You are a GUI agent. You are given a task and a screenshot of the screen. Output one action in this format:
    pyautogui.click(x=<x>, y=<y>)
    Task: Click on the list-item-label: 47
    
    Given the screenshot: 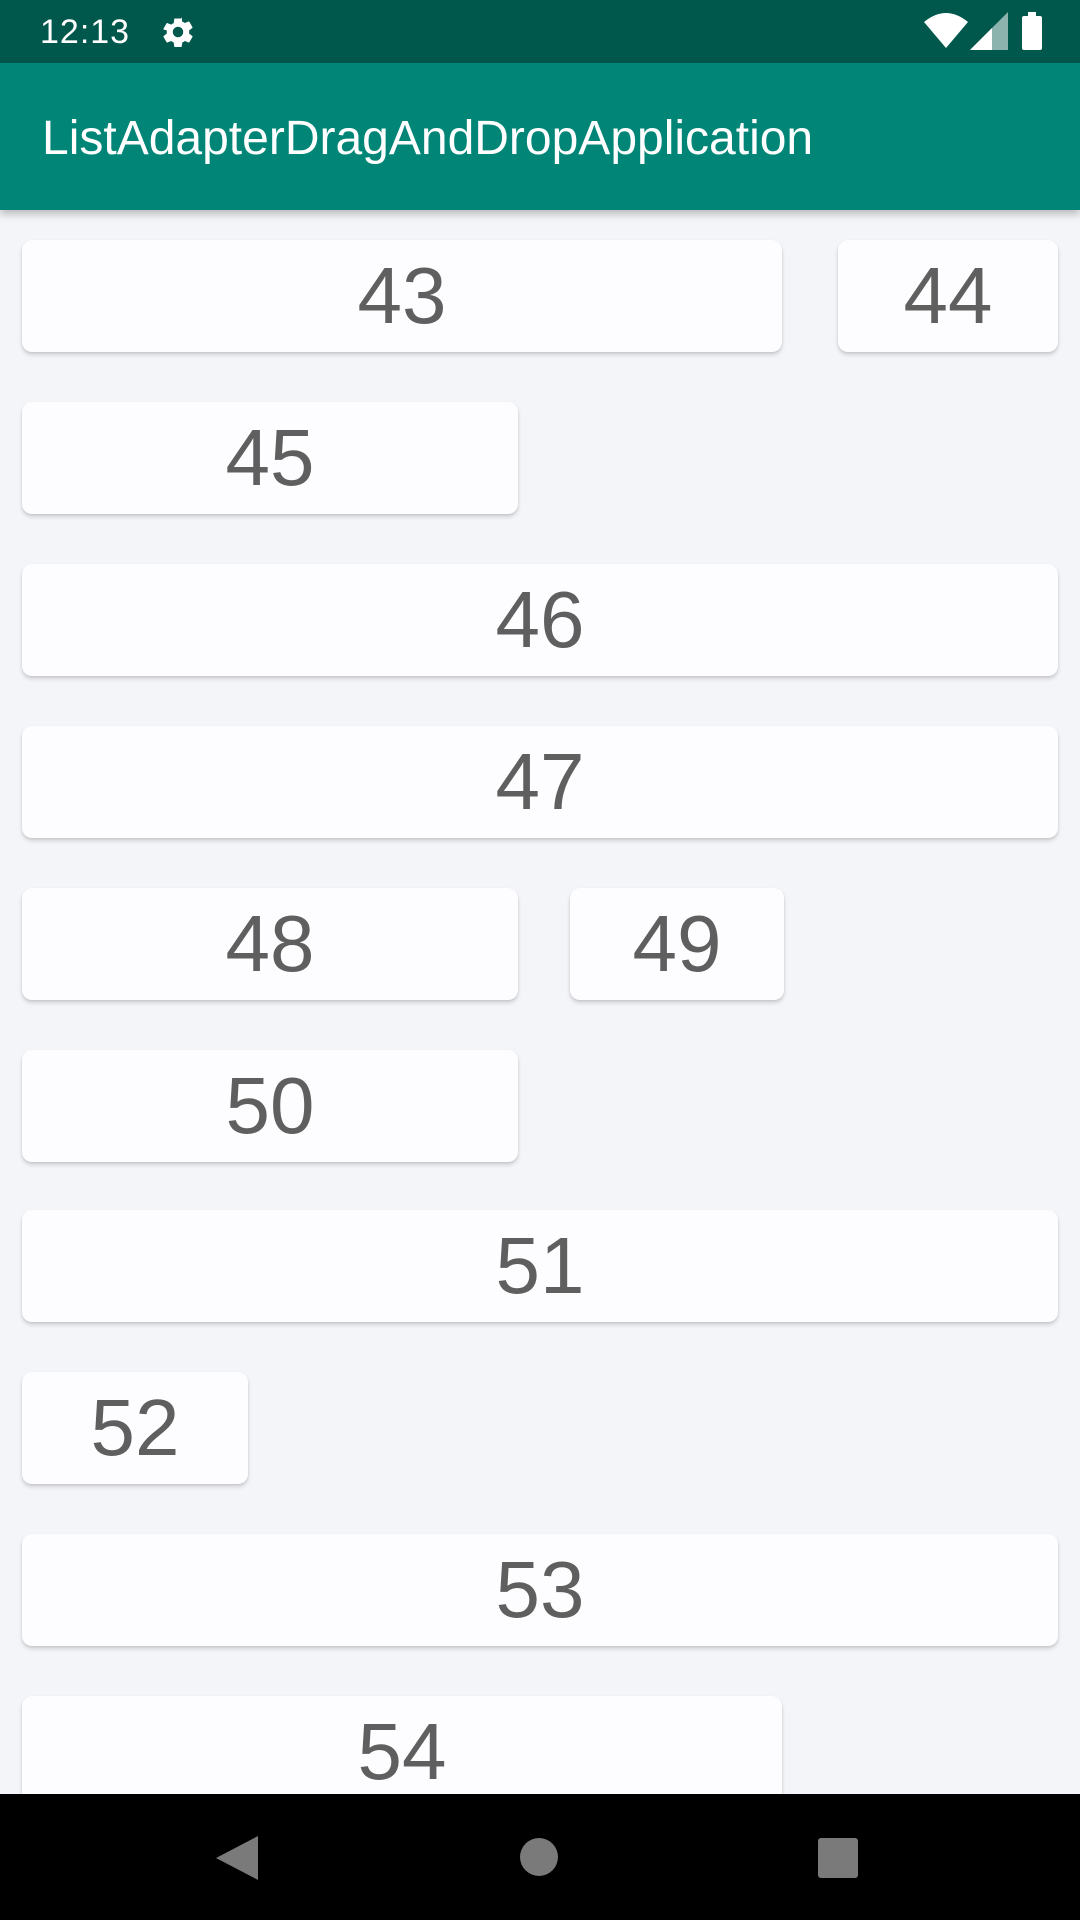 What is the action you would take?
    pyautogui.click(x=540, y=781)
    